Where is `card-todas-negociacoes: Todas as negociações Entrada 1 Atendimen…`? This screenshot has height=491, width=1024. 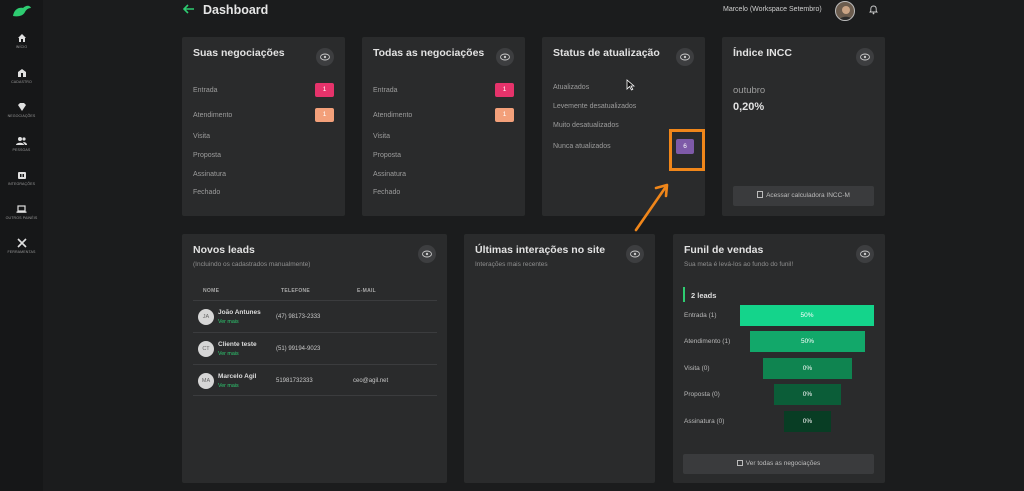
card-todas-negociacoes: Todas as negociações Entrada 1 Atendimen… is located at coordinates (443, 126).